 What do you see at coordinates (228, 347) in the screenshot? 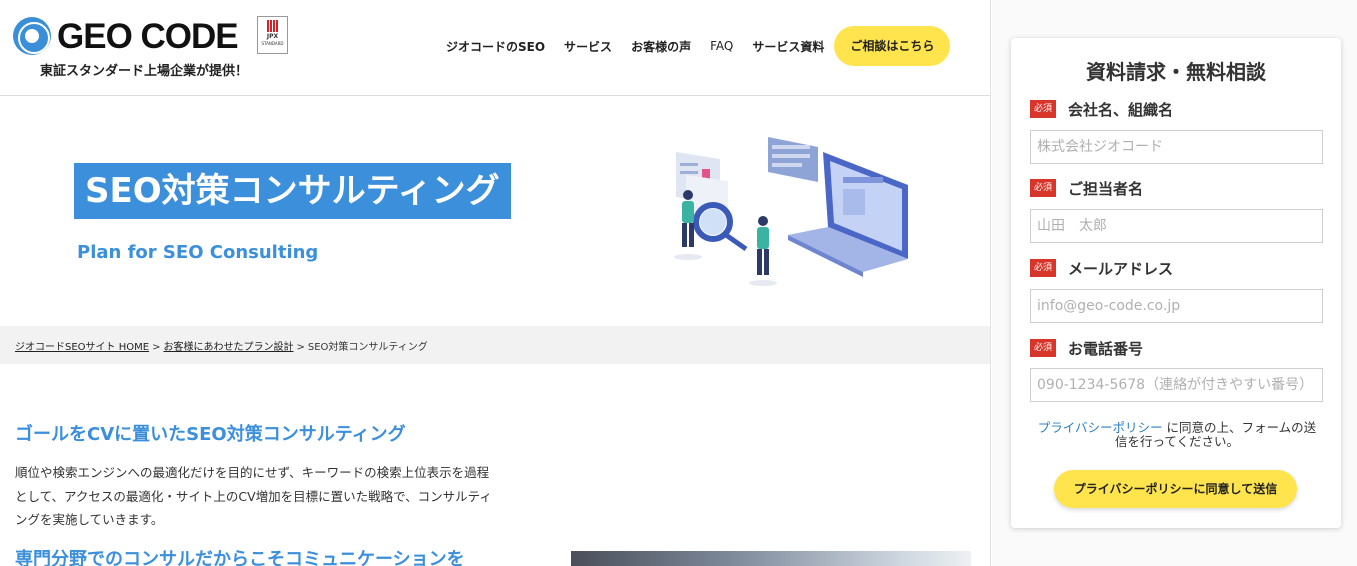
I see `breadcrumb-plan-link: お客様にあわせたプラン設計` at bounding box center [228, 347].